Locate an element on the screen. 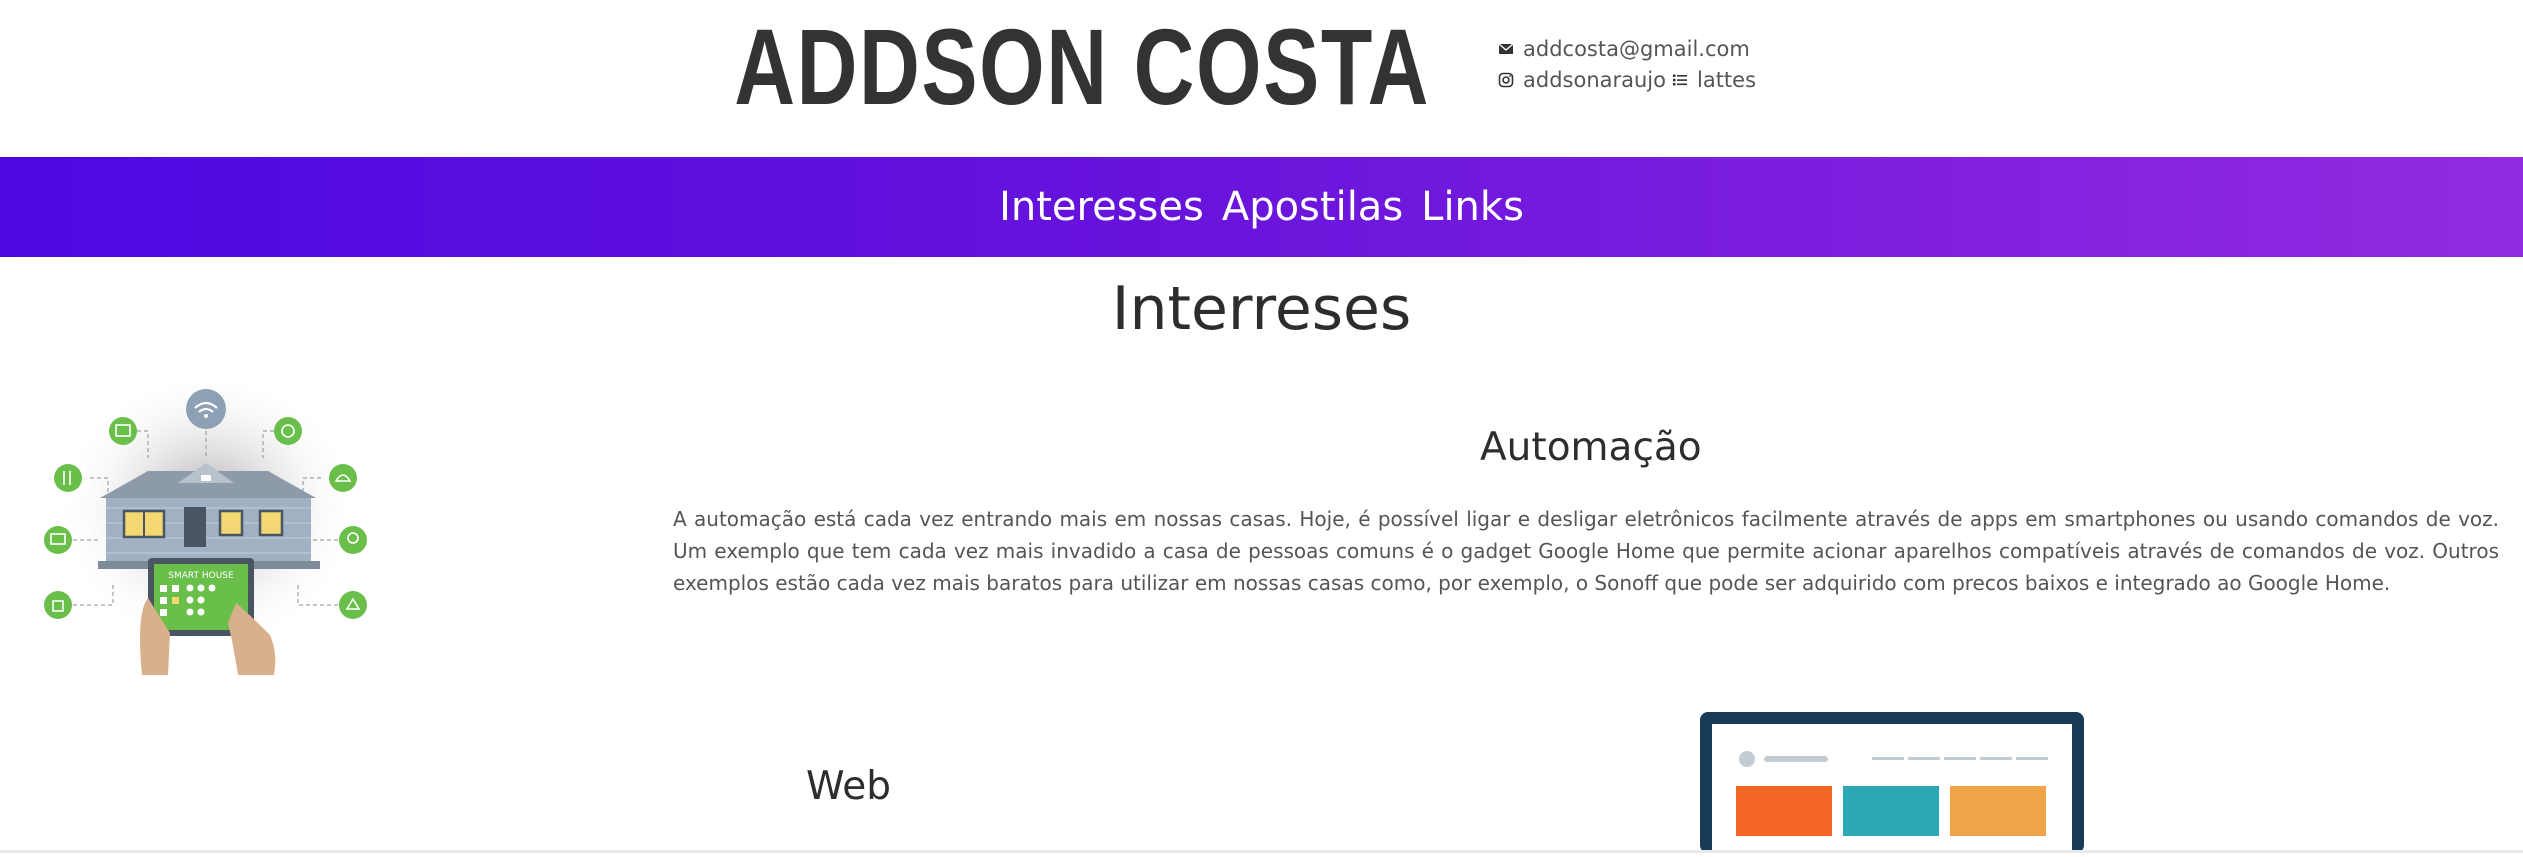 The height and width of the screenshot is (857, 2523). section-heading-web: Web is located at coordinates (849, 786).